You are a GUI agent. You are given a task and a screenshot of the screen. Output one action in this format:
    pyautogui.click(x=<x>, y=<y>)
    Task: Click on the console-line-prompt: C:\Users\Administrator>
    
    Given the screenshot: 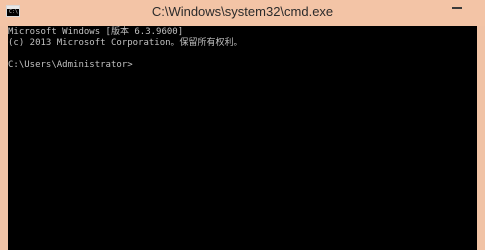 What is the action you would take?
    pyautogui.click(x=70, y=65)
    